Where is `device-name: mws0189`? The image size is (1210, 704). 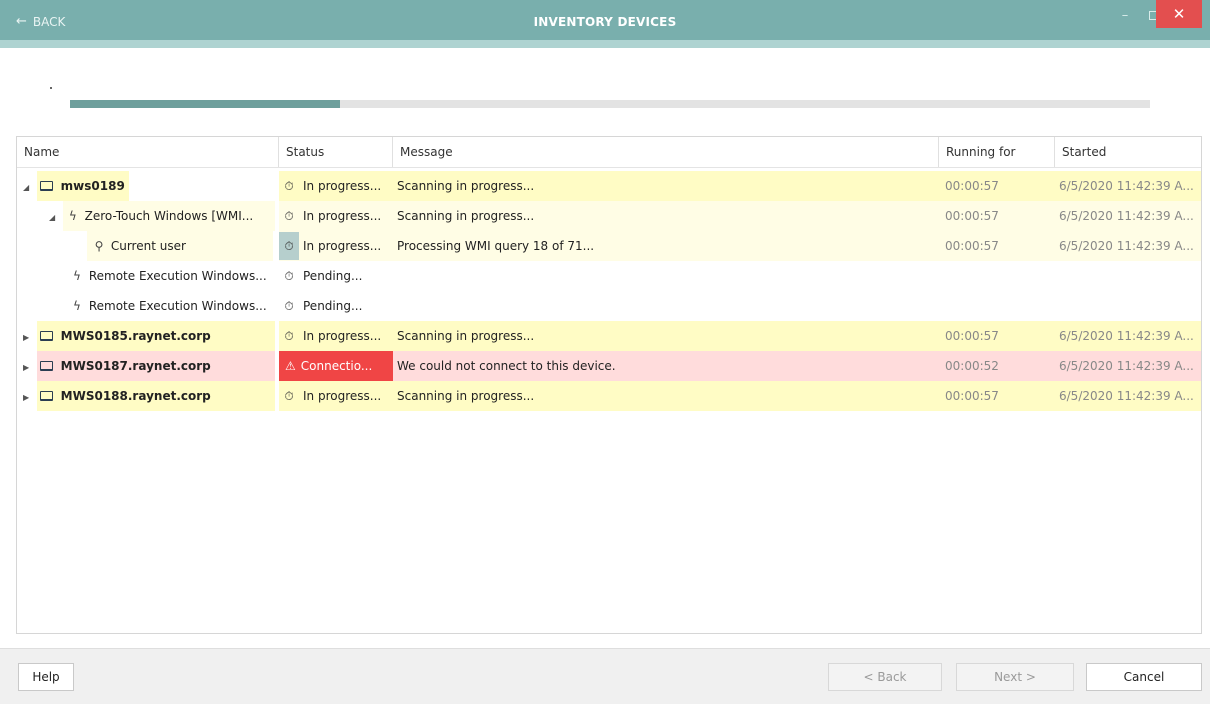 device-name: mws0189 is located at coordinates (92, 186).